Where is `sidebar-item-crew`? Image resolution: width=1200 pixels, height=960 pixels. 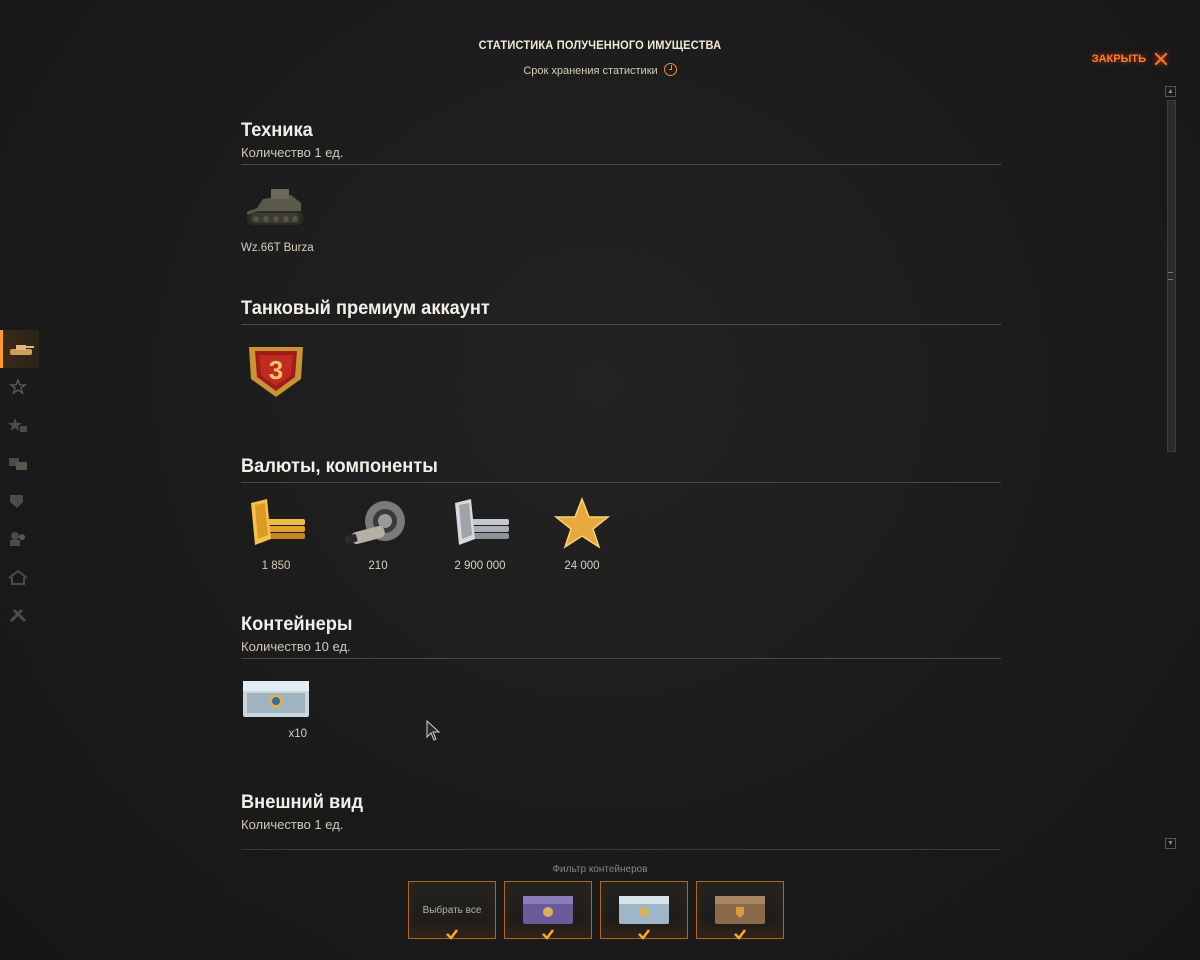 sidebar-item-crew is located at coordinates (18, 539).